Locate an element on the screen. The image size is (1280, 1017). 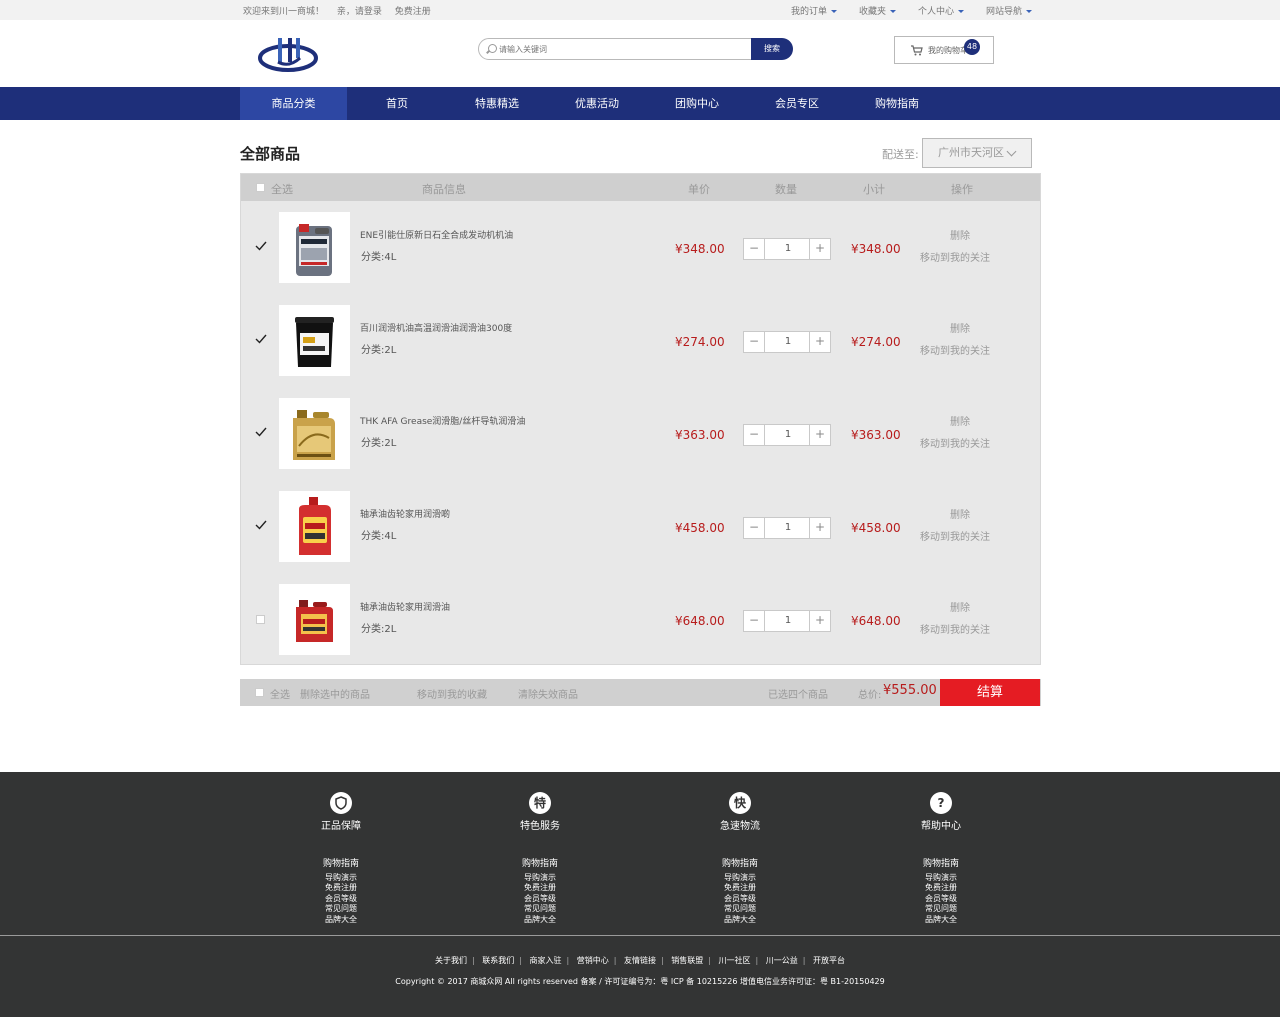
product-name: ENE引能仕原新日石全合成发动机机油 is located at coordinates (436, 234).